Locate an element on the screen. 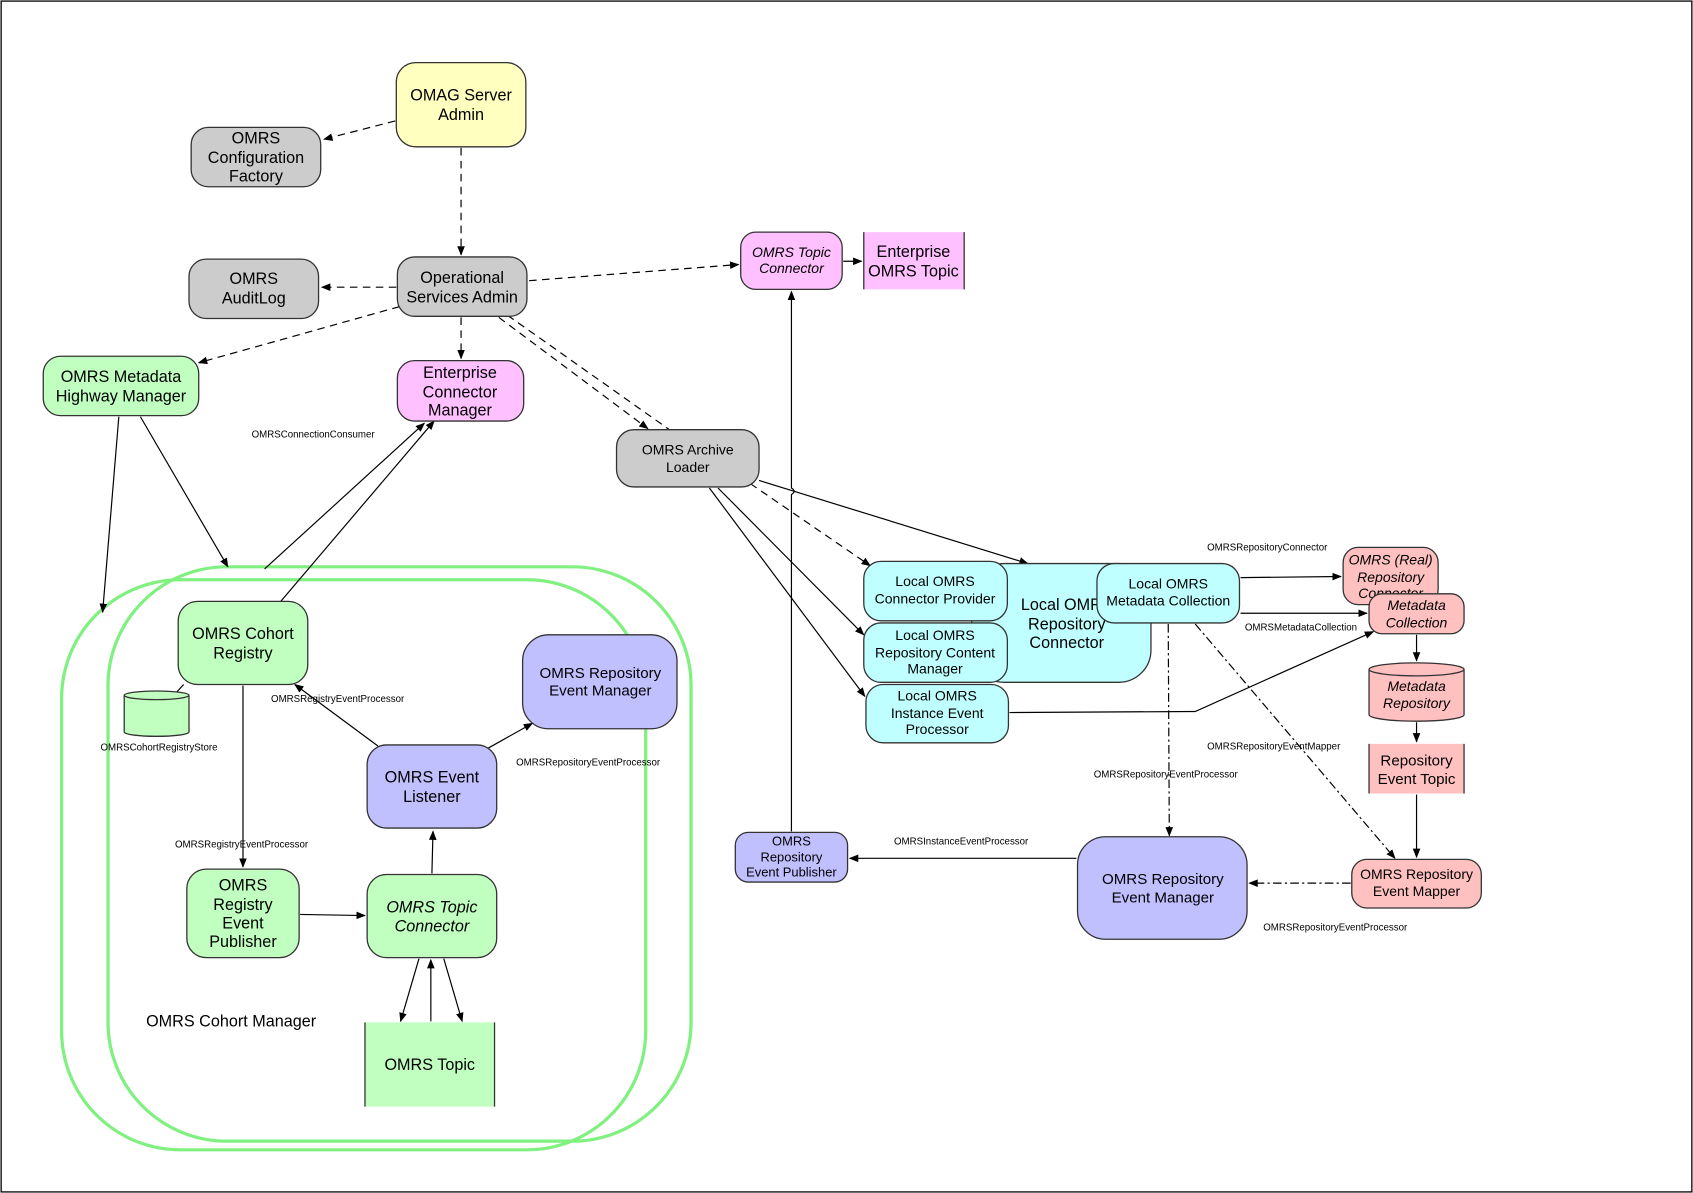 The width and height of the screenshot is (1693, 1193). node-enterprise-topic: Enterprise OMRS Topic is located at coordinates (914, 261).